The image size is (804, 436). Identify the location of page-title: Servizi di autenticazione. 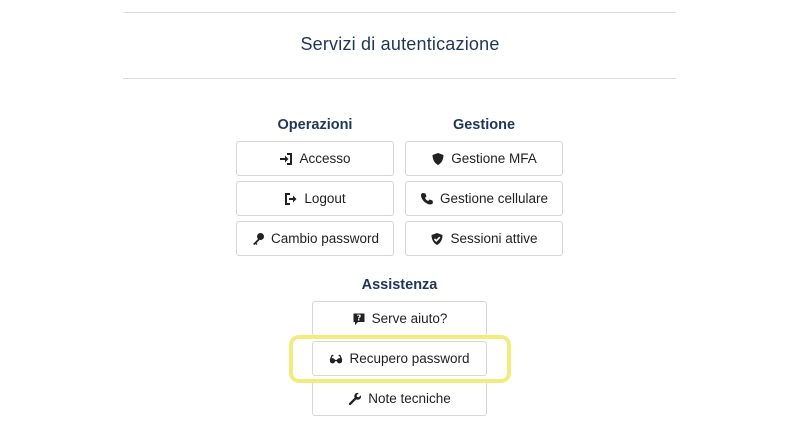
(400, 44).